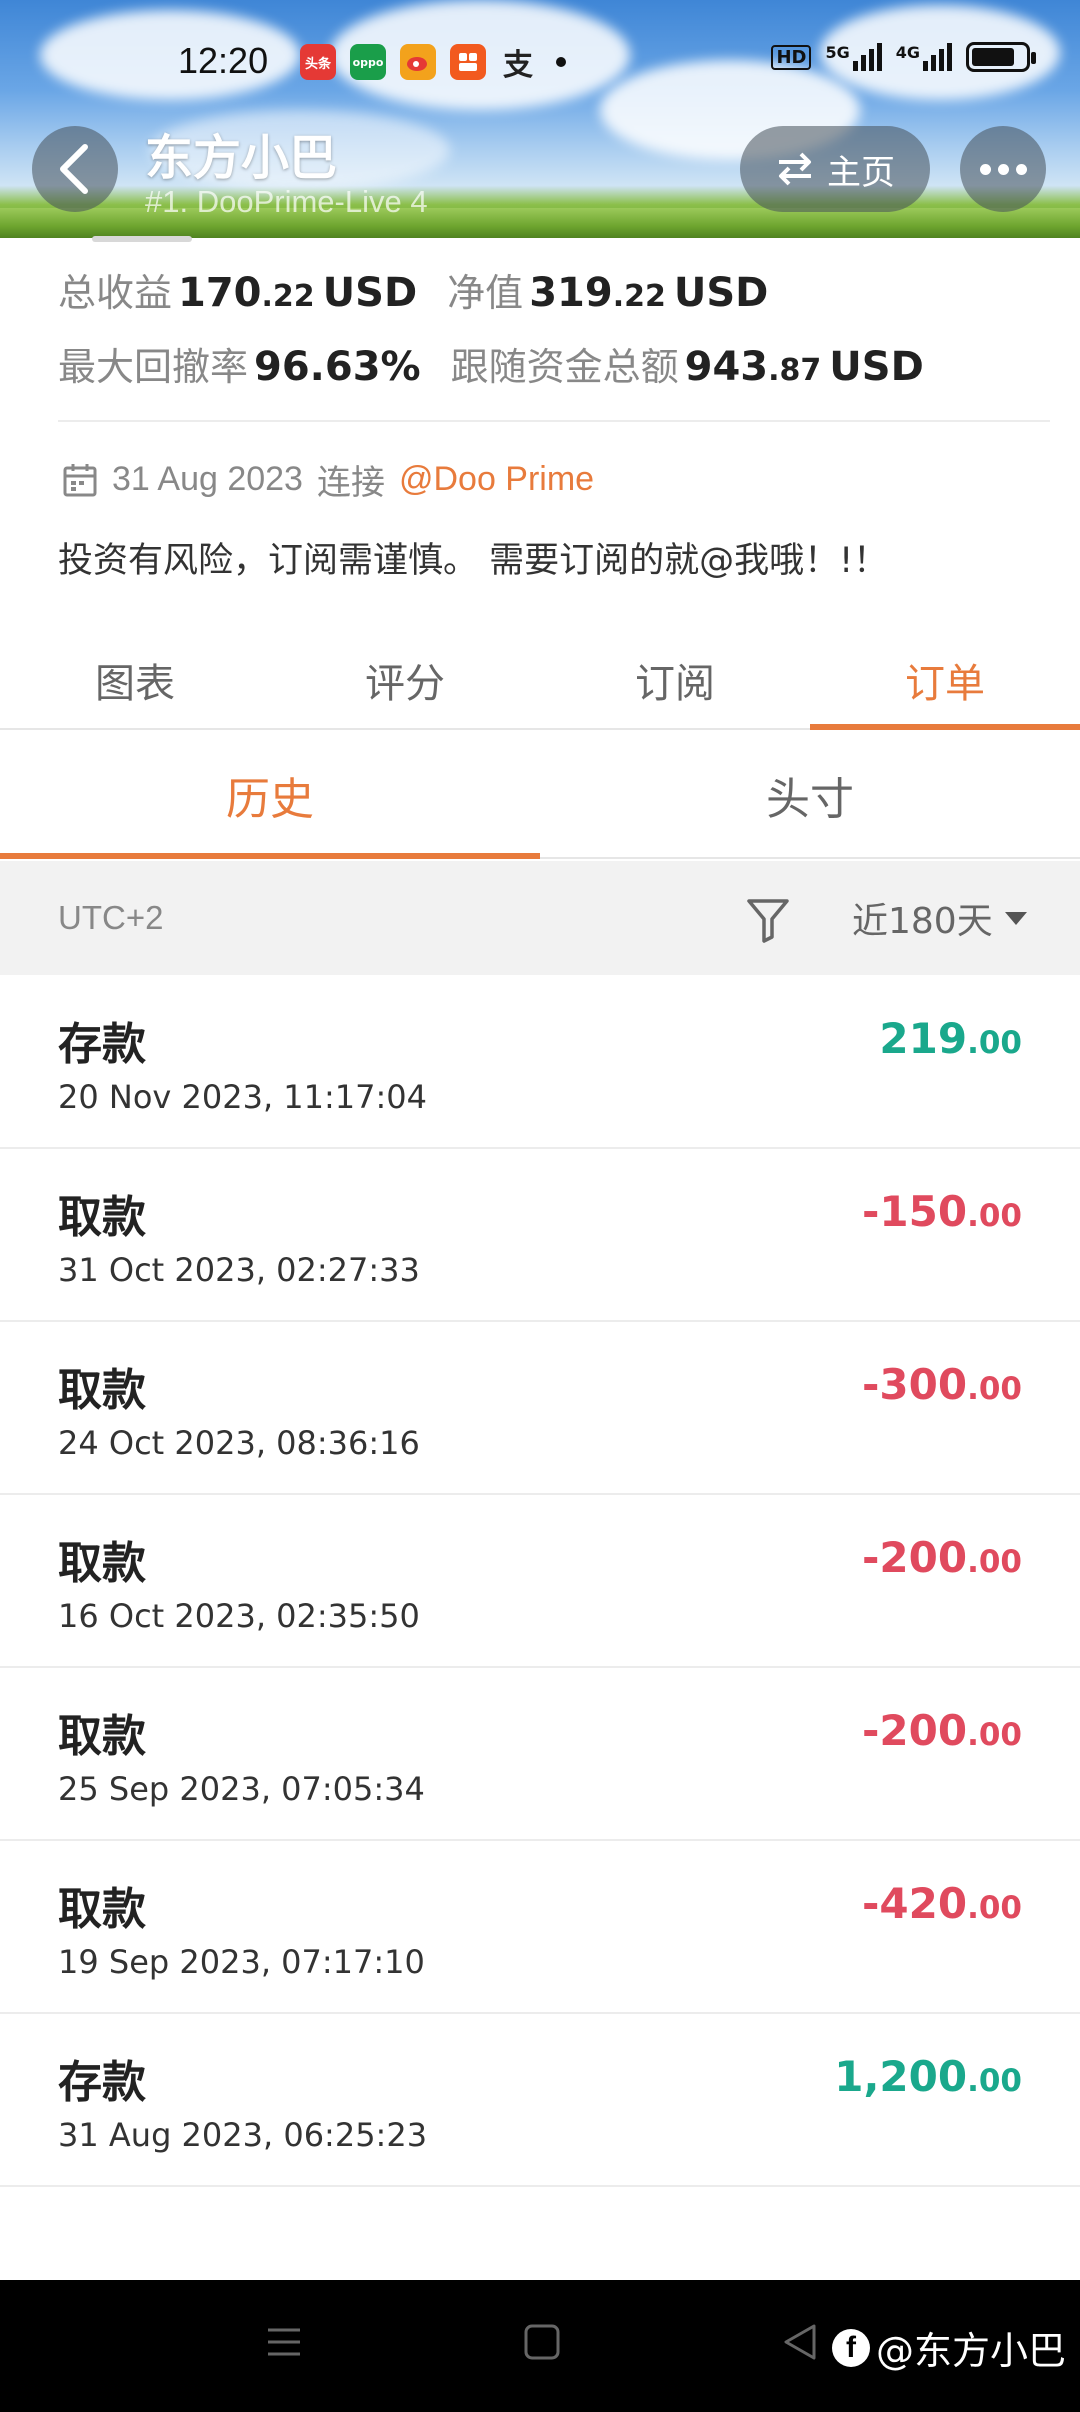 Image resolution: width=1080 pixels, height=2412 pixels. I want to click on transaction-amount: 219.00, so click(950, 1038).